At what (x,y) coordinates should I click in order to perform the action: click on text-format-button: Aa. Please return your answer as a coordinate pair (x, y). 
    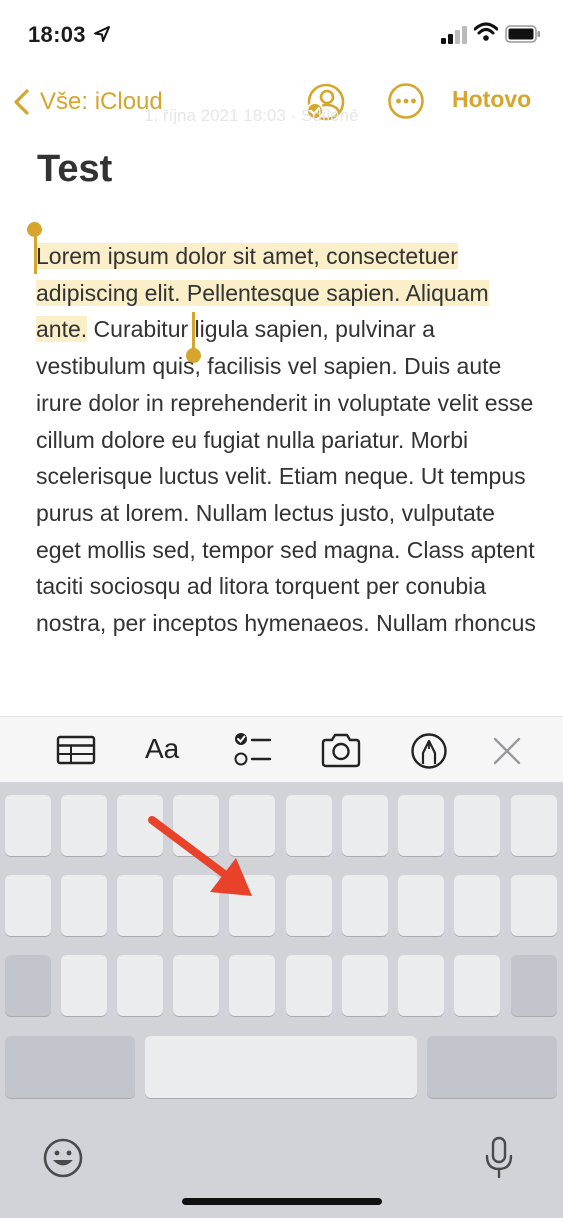
    Looking at the image, I should click on (162, 753).